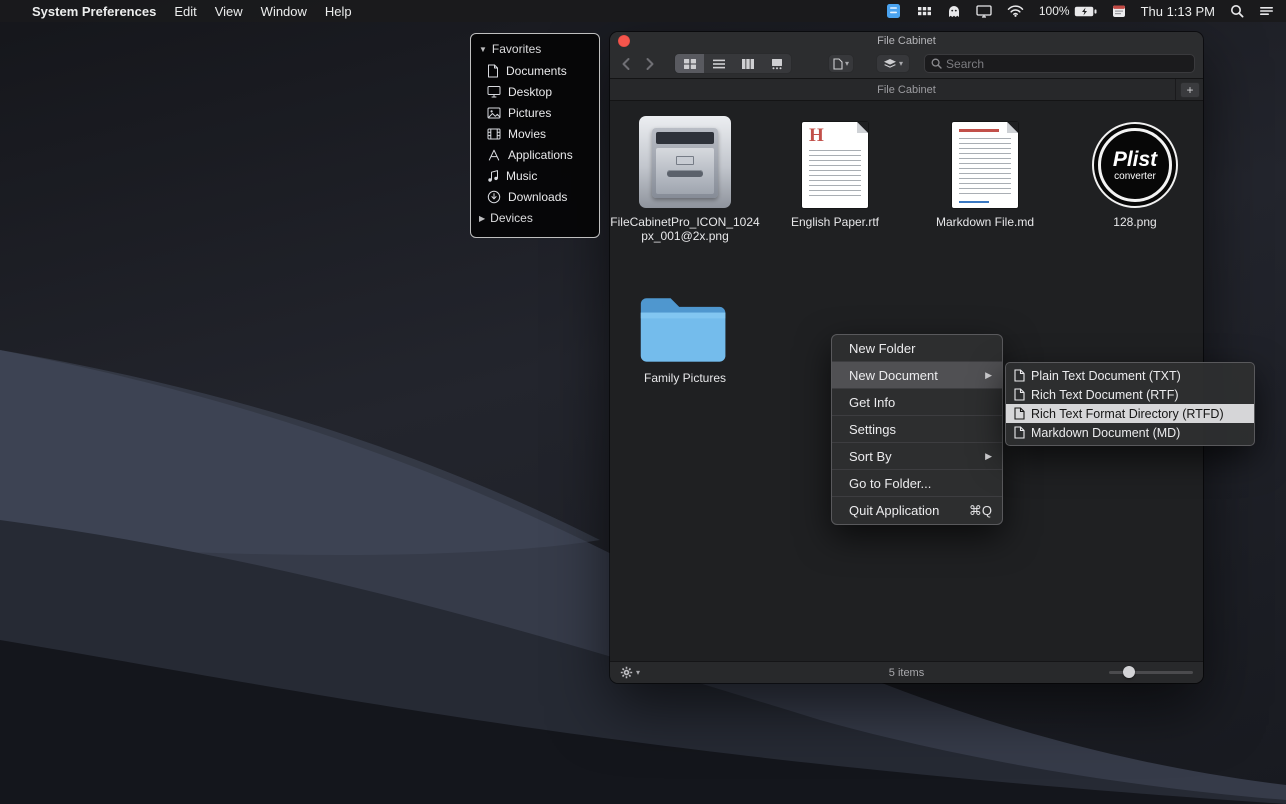 This screenshot has height=804, width=1286. I want to click on menu-help: Help, so click(338, 11).